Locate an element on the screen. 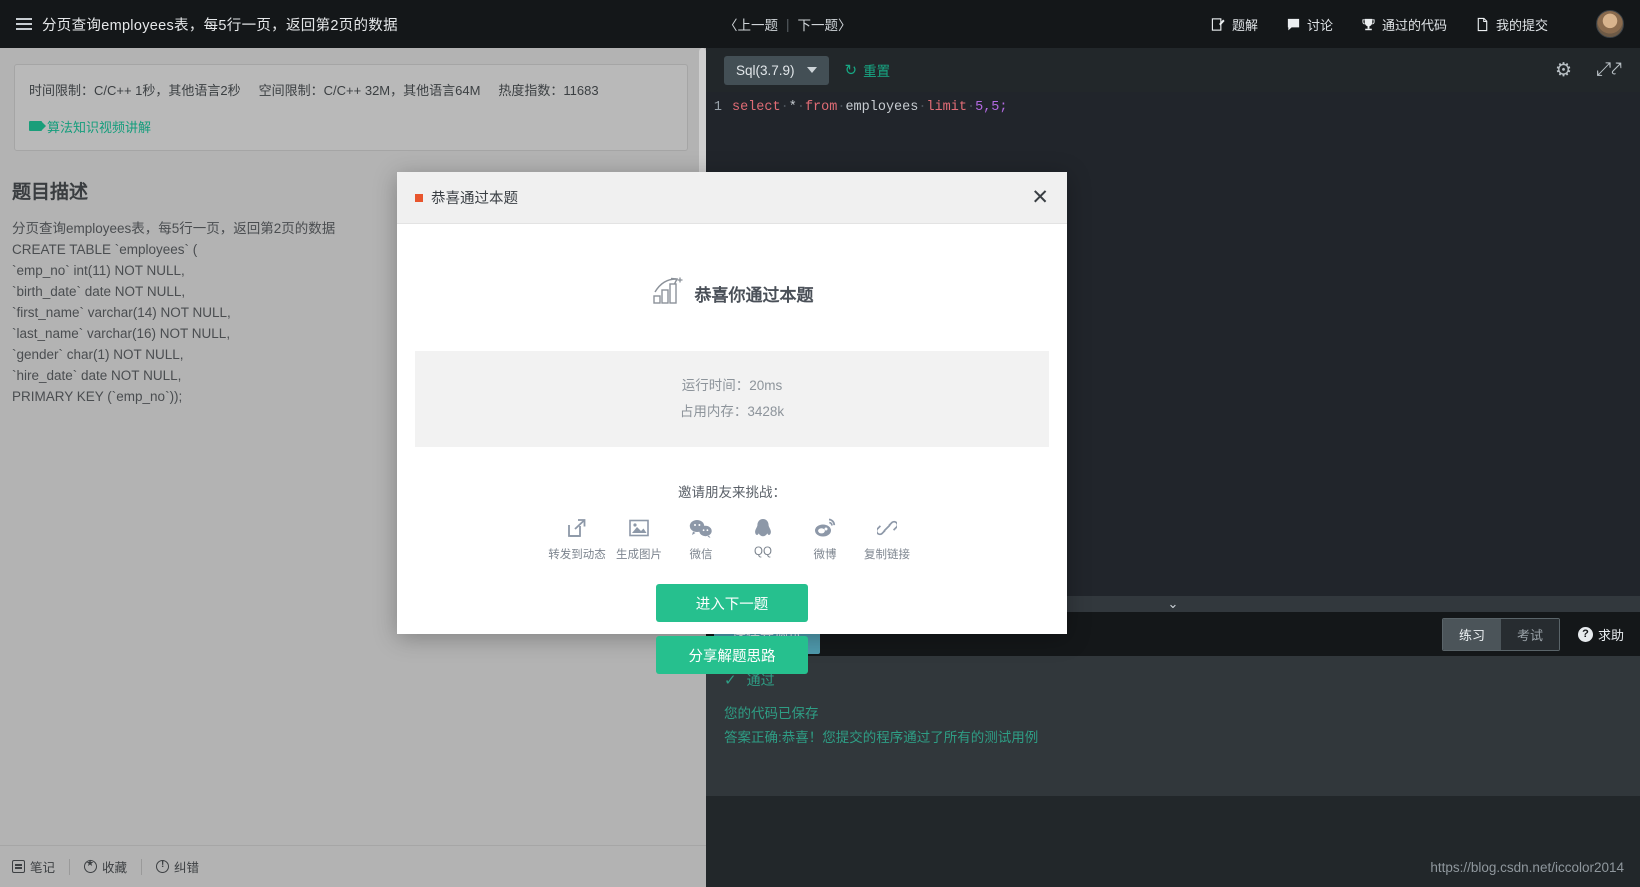 The height and width of the screenshot is (887, 1640). link-icon is located at coordinates (887, 528).